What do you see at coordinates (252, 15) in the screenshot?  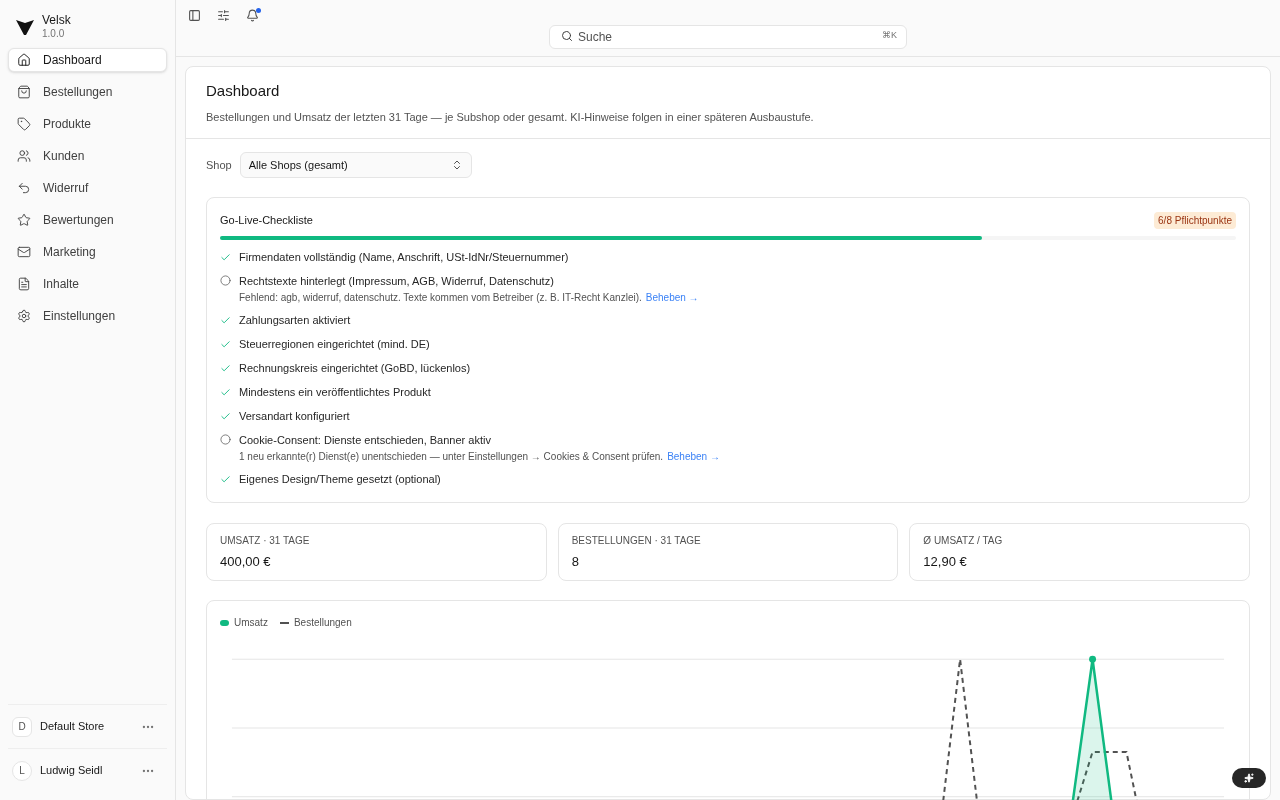 I see `bell-icon` at bounding box center [252, 15].